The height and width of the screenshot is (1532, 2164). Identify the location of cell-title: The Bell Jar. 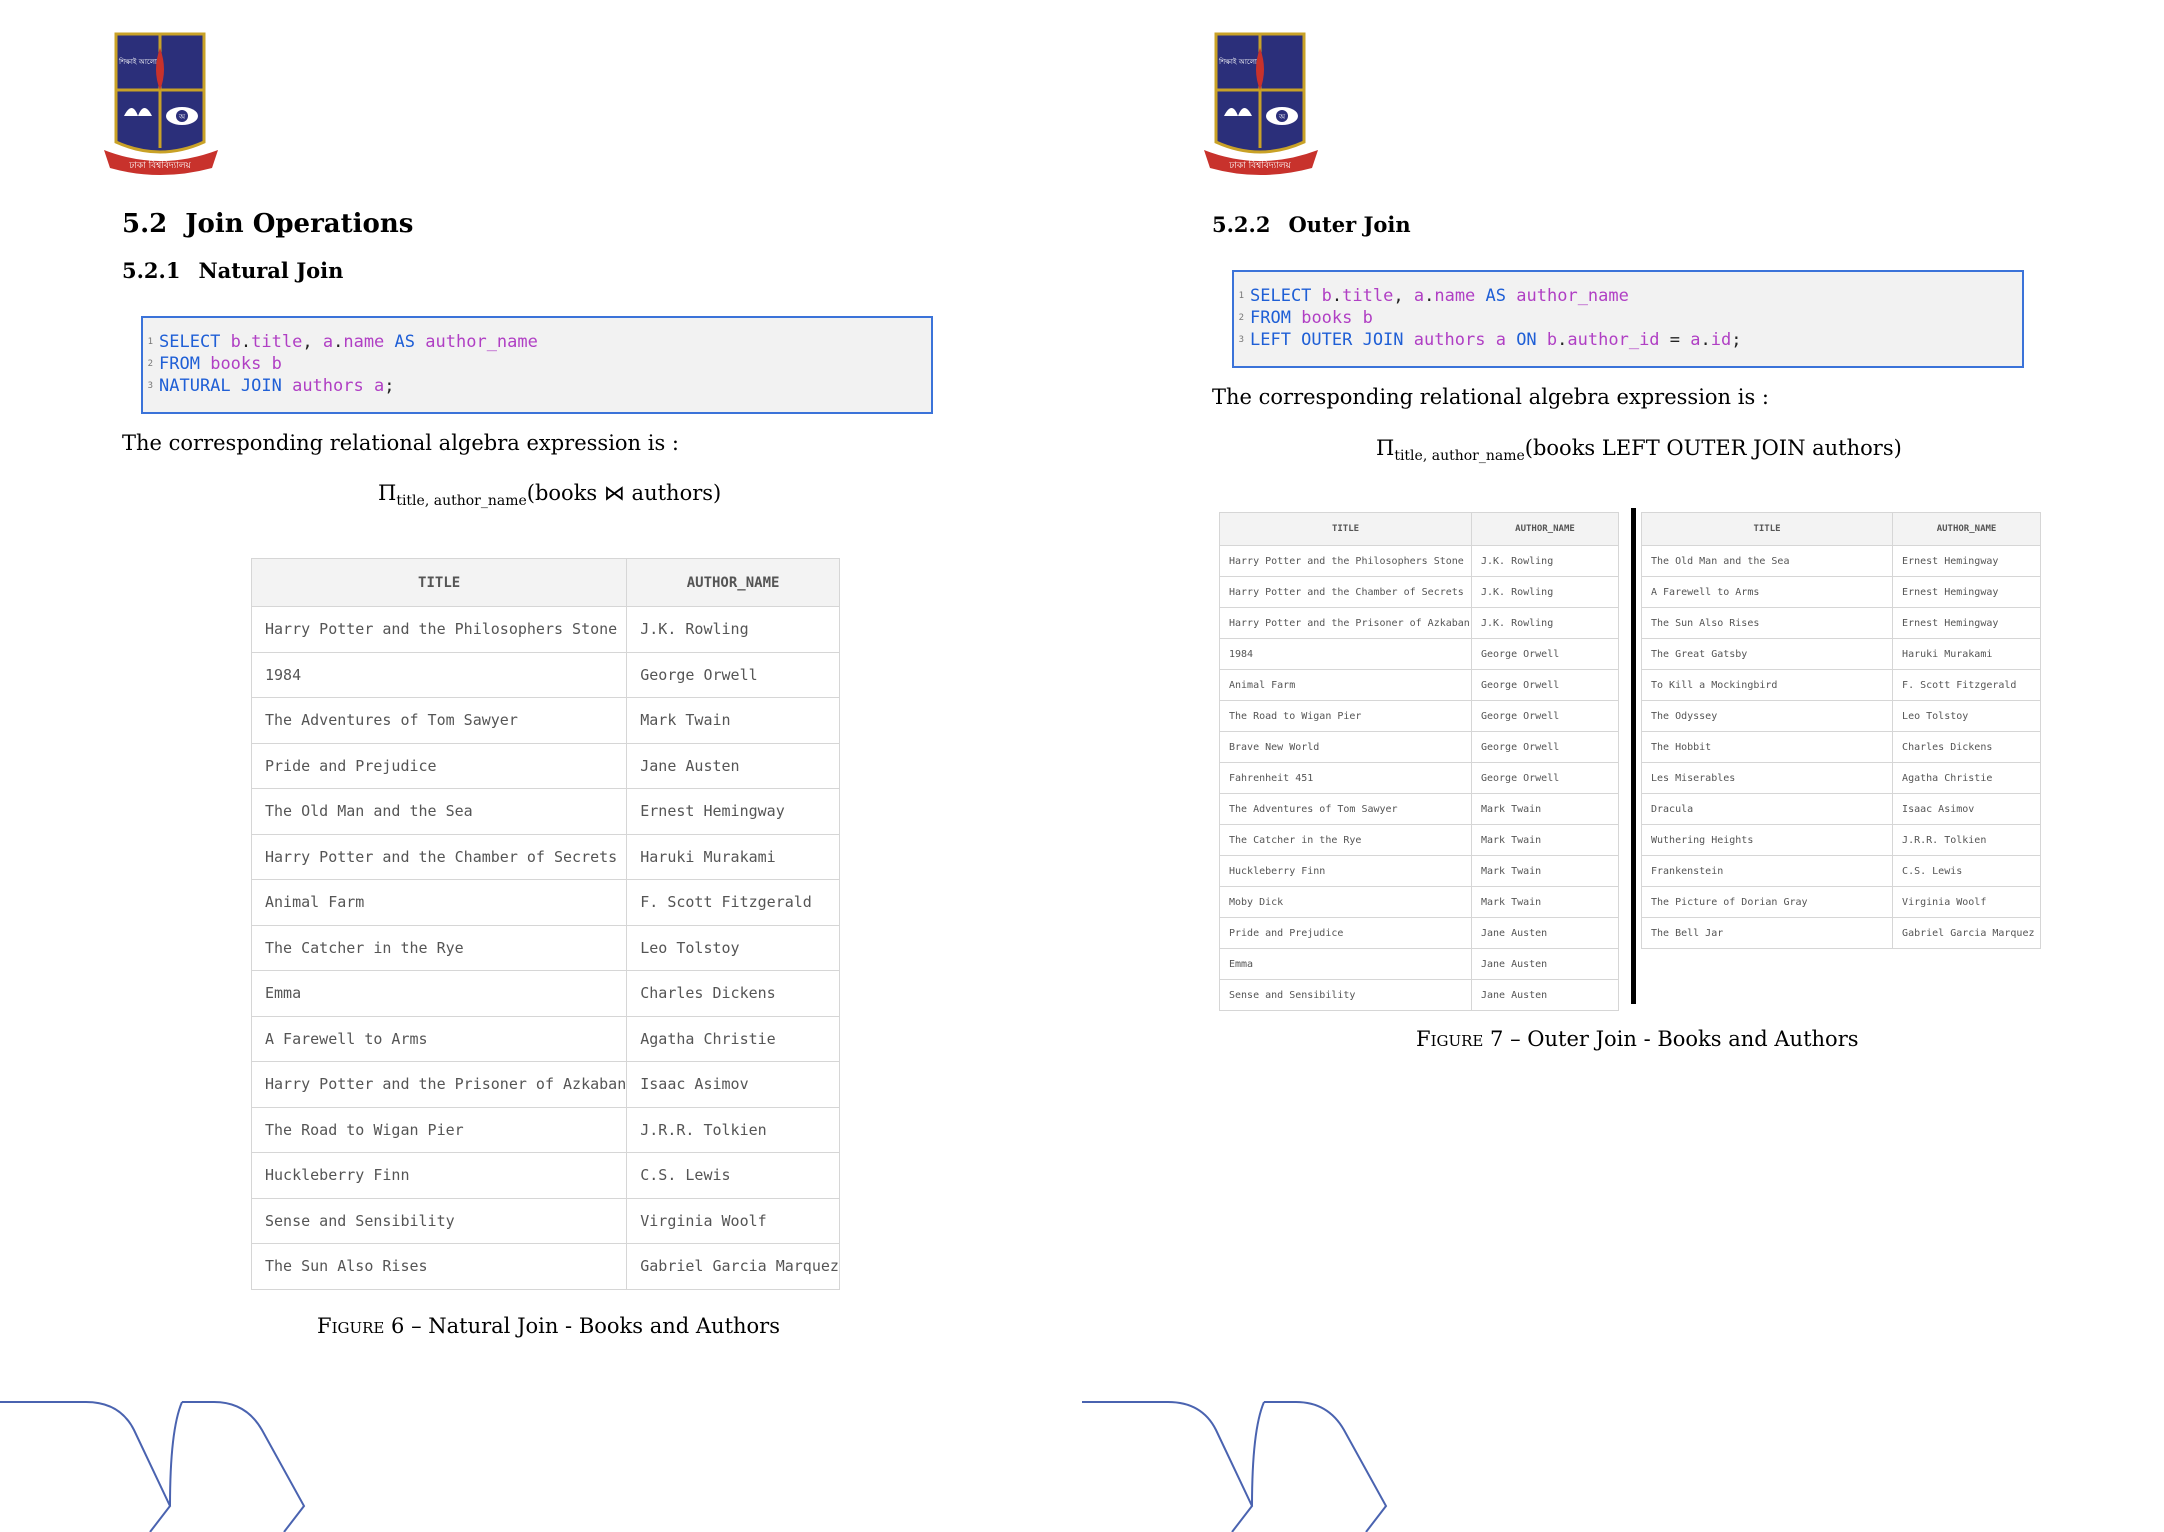
(1767, 933).